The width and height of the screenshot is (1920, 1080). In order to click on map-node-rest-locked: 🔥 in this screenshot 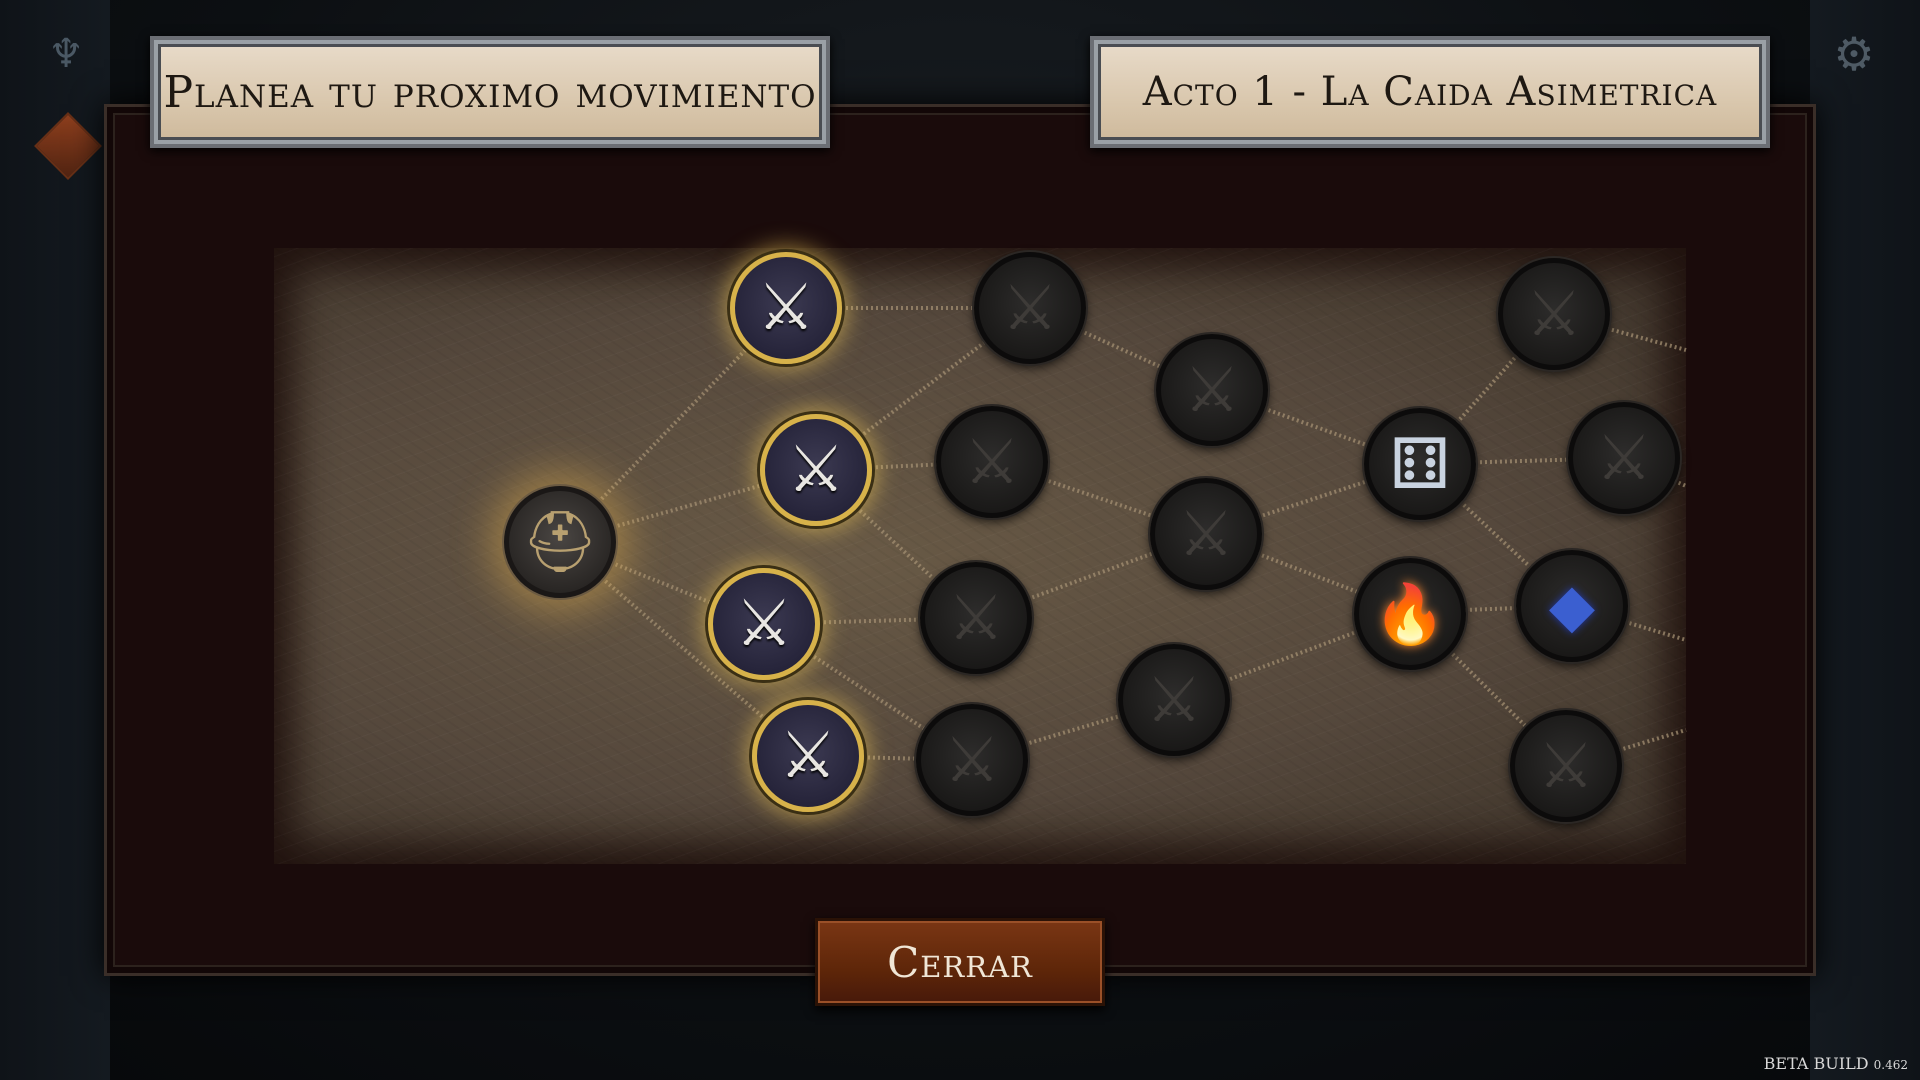, I will do `click(1410, 614)`.